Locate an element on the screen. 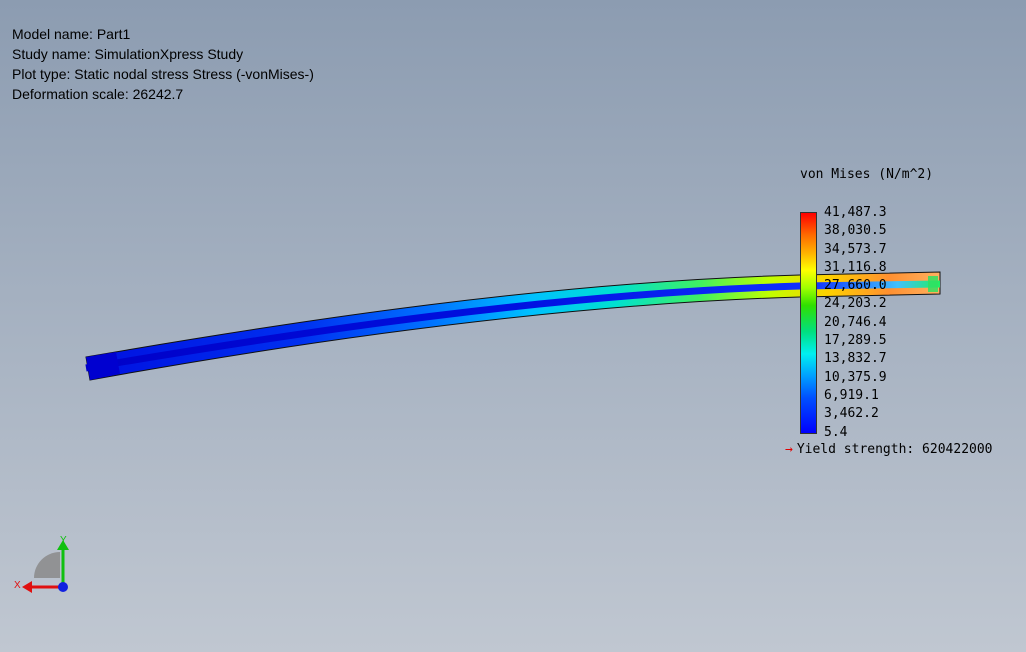 Image resolution: width=1026 pixels, height=652 pixels. legend-label: 38,030.5 is located at coordinates (855, 231).